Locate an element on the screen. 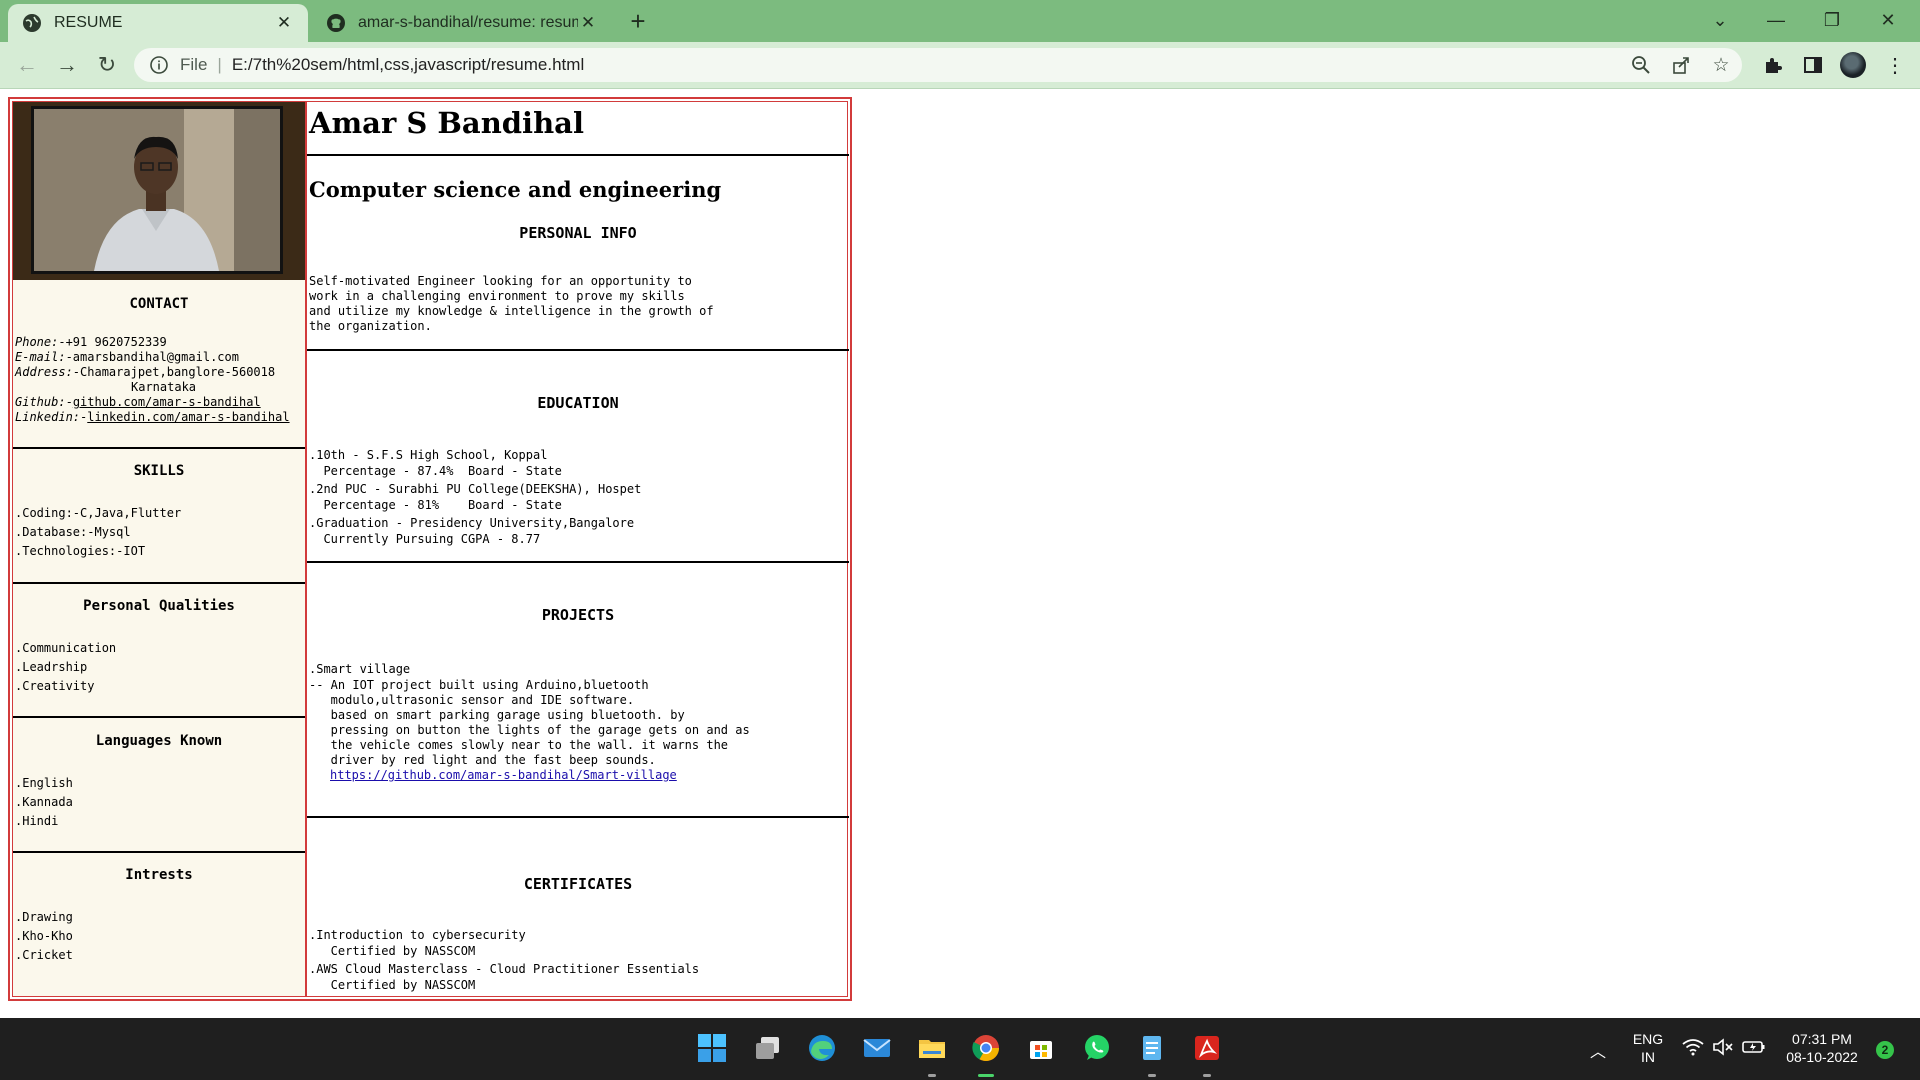 The image size is (1920, 1080). linkedin-label: Linkedin: is located at coordinates (48, 417).